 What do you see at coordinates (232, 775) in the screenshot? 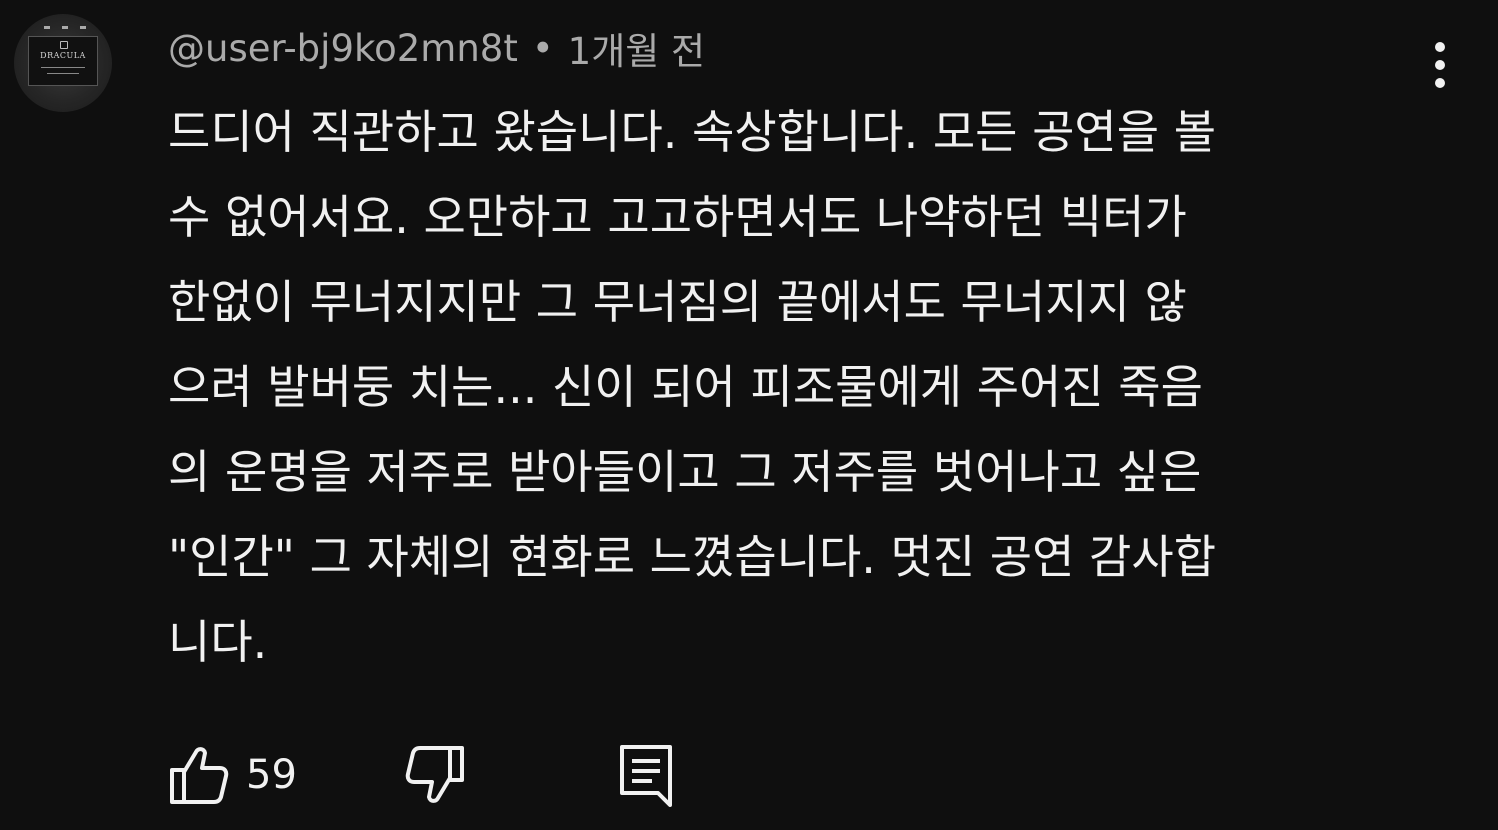
I see `like-button: 59` at bounding box center [232, 775].